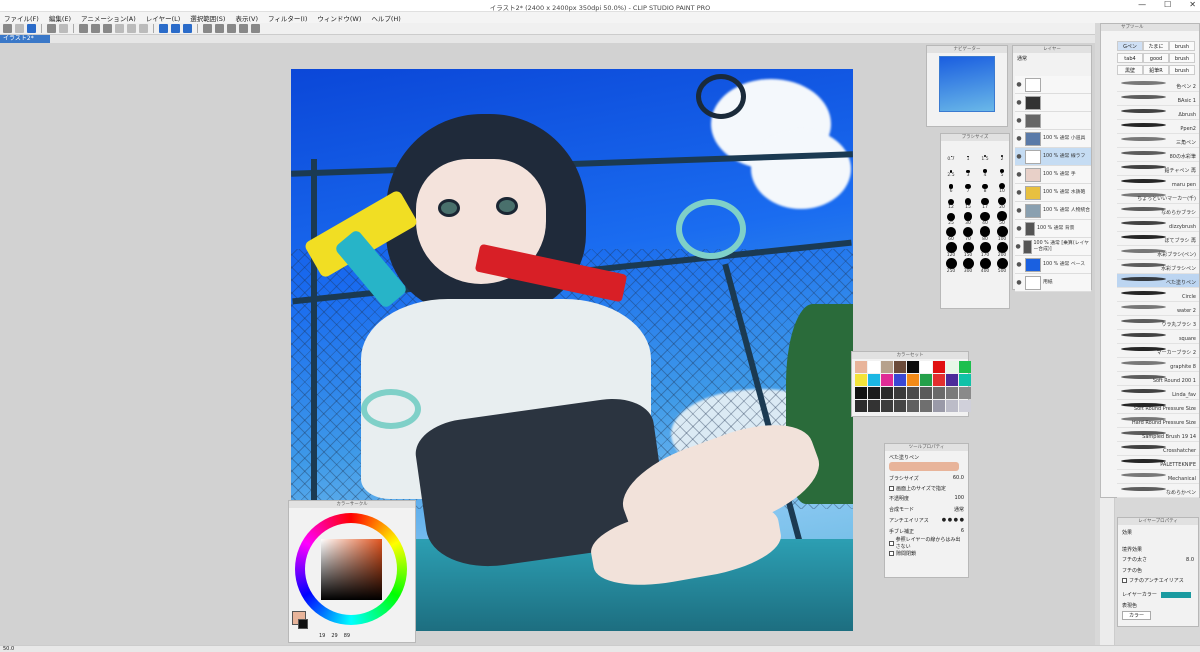 The image size is (1200, 652). I want to click on border-width-value: 8.0, so click(1190, 560).